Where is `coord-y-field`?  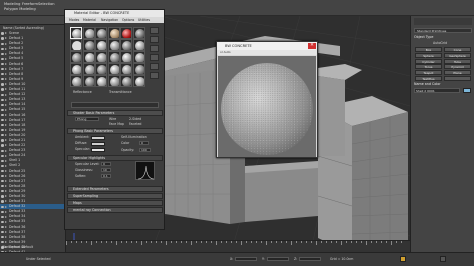
coord-y-field is located at coordinates (278, 259).